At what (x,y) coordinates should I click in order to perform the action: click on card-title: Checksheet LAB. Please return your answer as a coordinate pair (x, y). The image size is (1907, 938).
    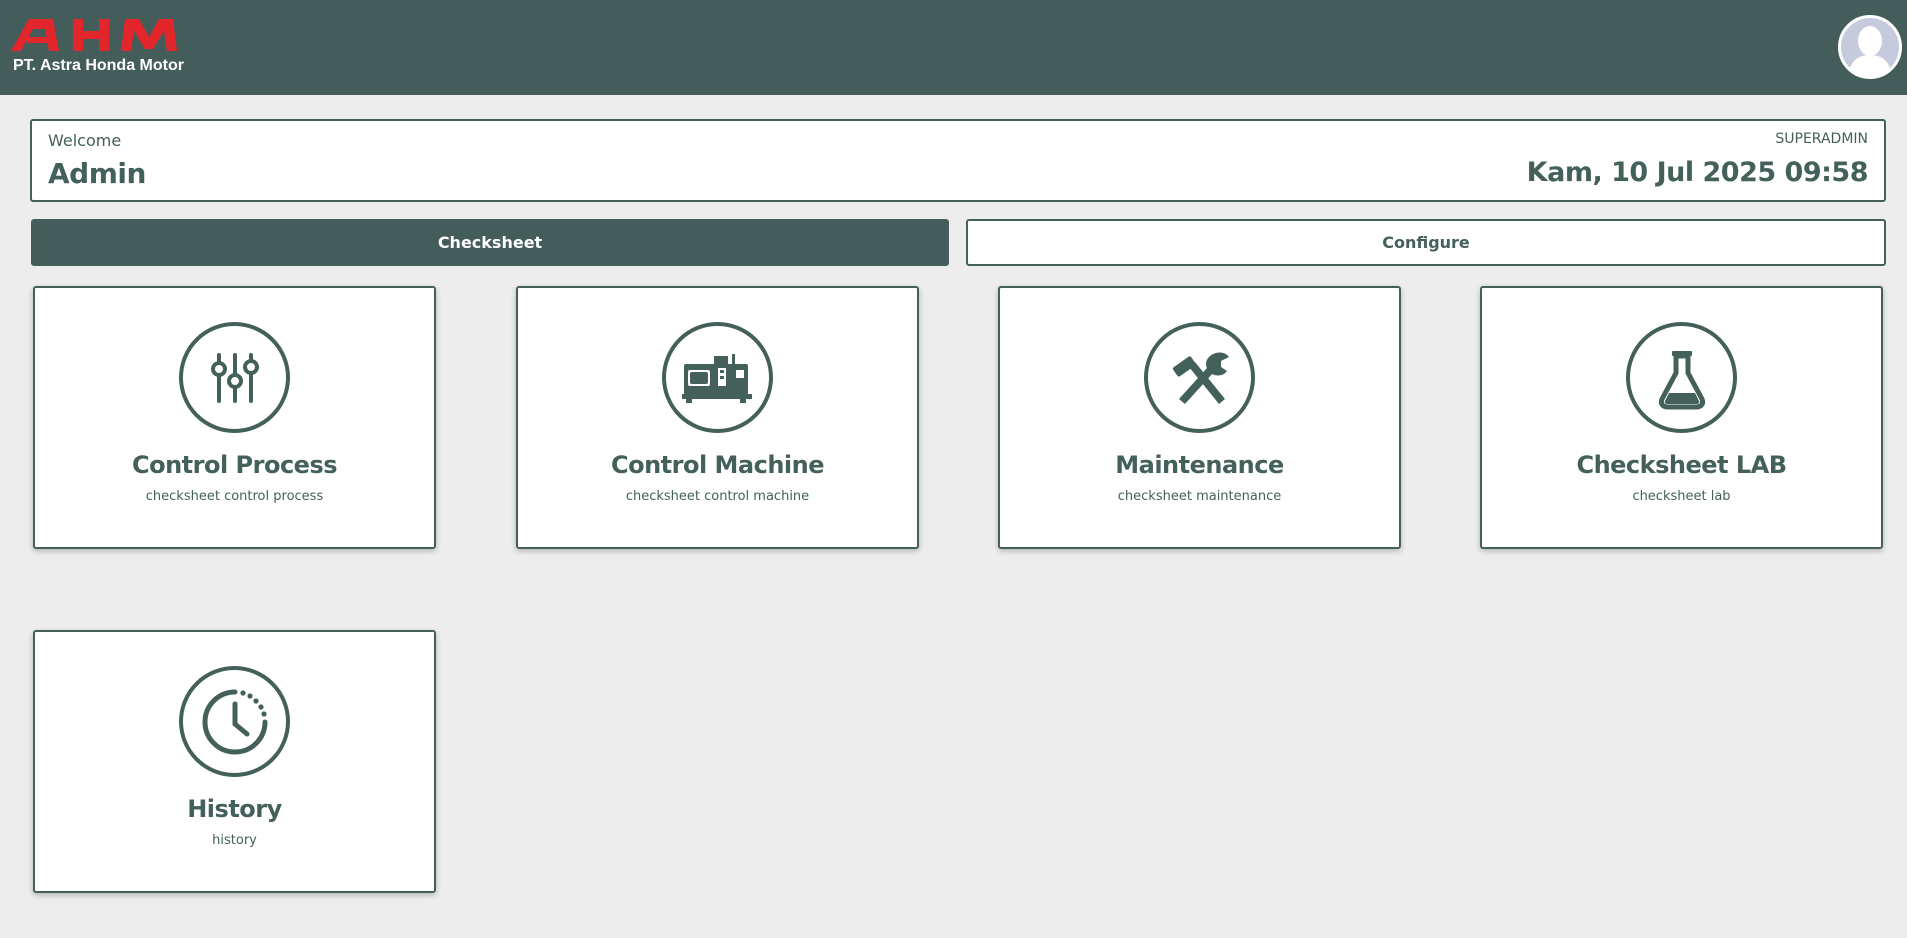
    Looking at the image, I should click on (1681, 465).